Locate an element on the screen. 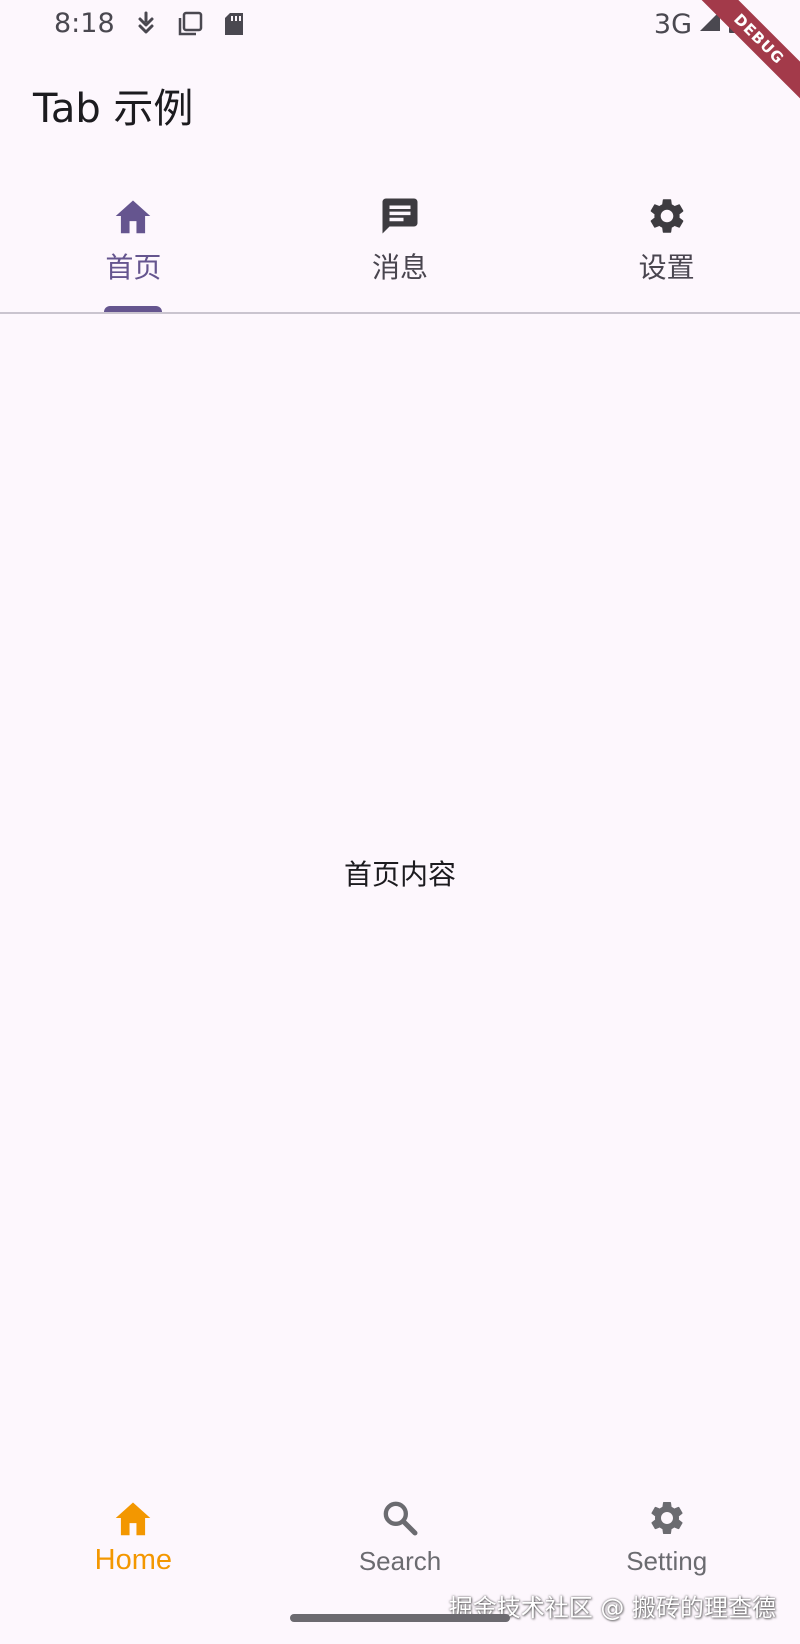 This screenshot has height=1644, width=800. tab-settings: 设置 is located at coordinates (666, 246).